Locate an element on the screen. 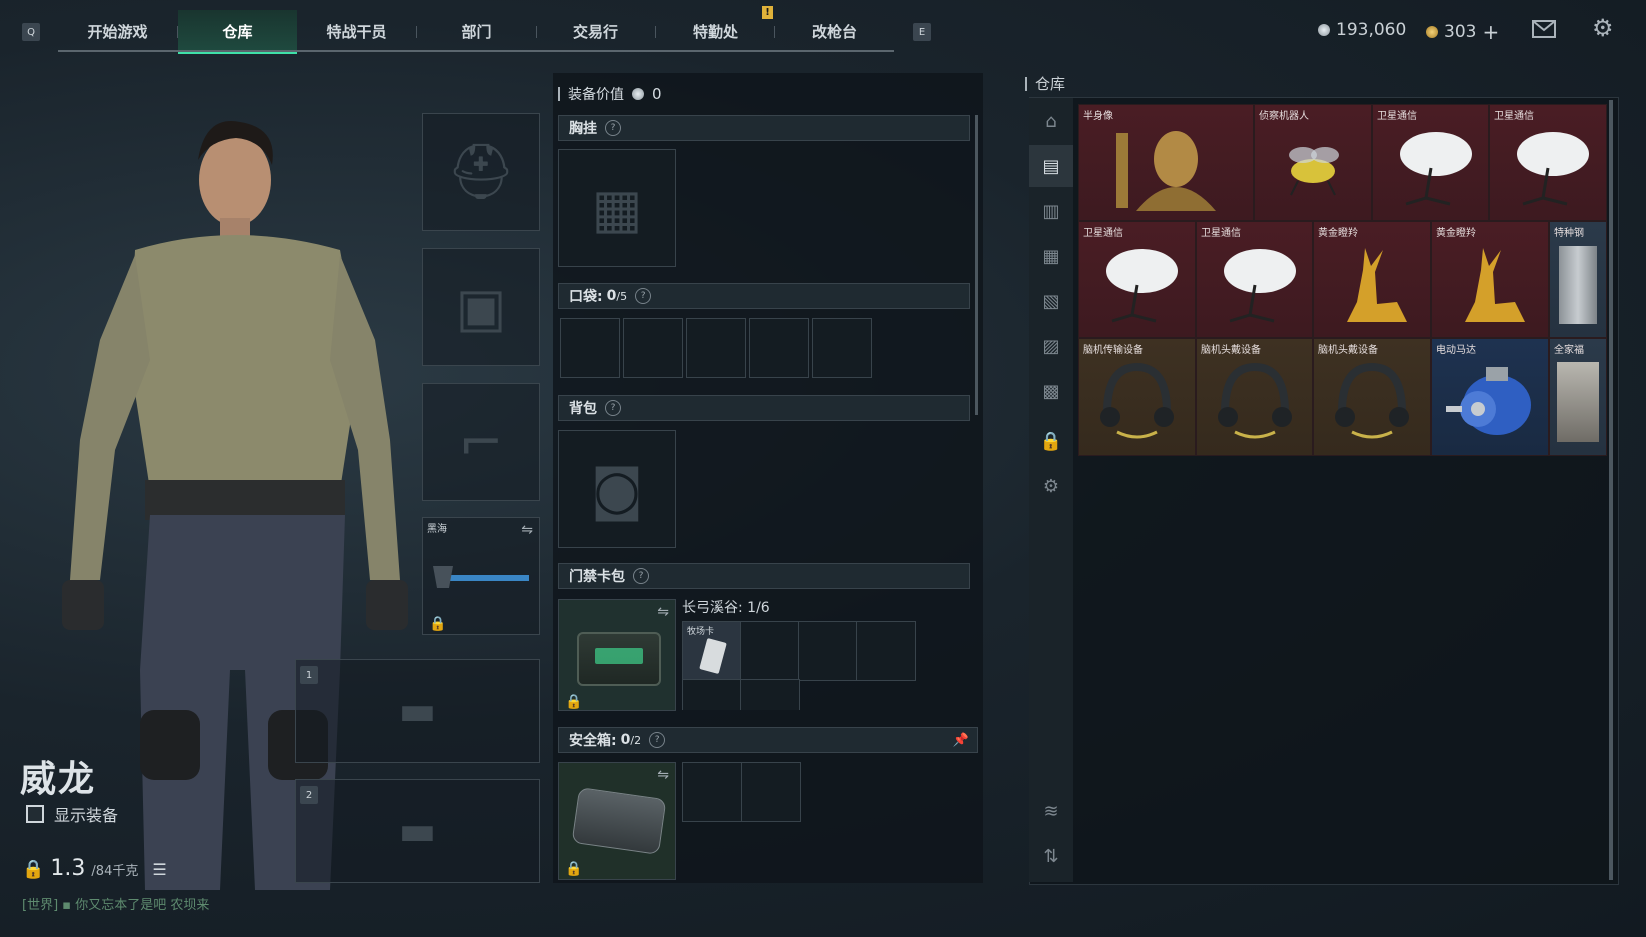 The height and width of the screenshot is (937, 1646). list-icon: ☰ is located at coordinates (159, 869).